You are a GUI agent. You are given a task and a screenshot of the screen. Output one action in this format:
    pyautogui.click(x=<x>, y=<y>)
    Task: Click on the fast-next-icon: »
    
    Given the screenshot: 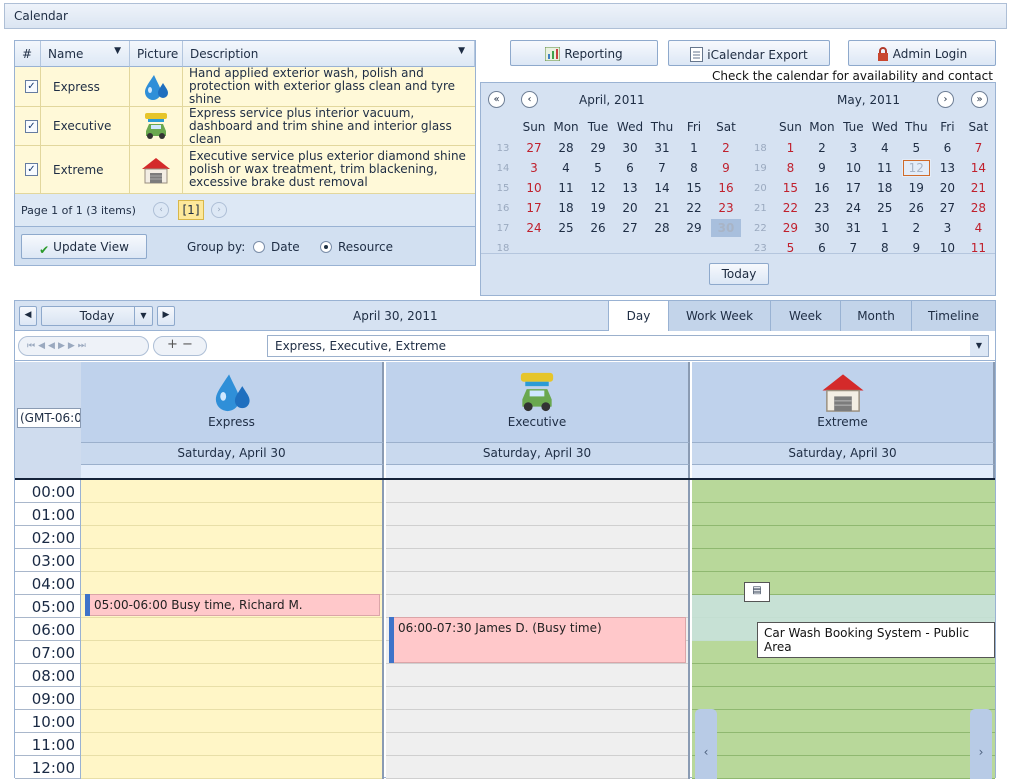 What is the action you would take?
    pyautogui.click(x=979, y=99)
    